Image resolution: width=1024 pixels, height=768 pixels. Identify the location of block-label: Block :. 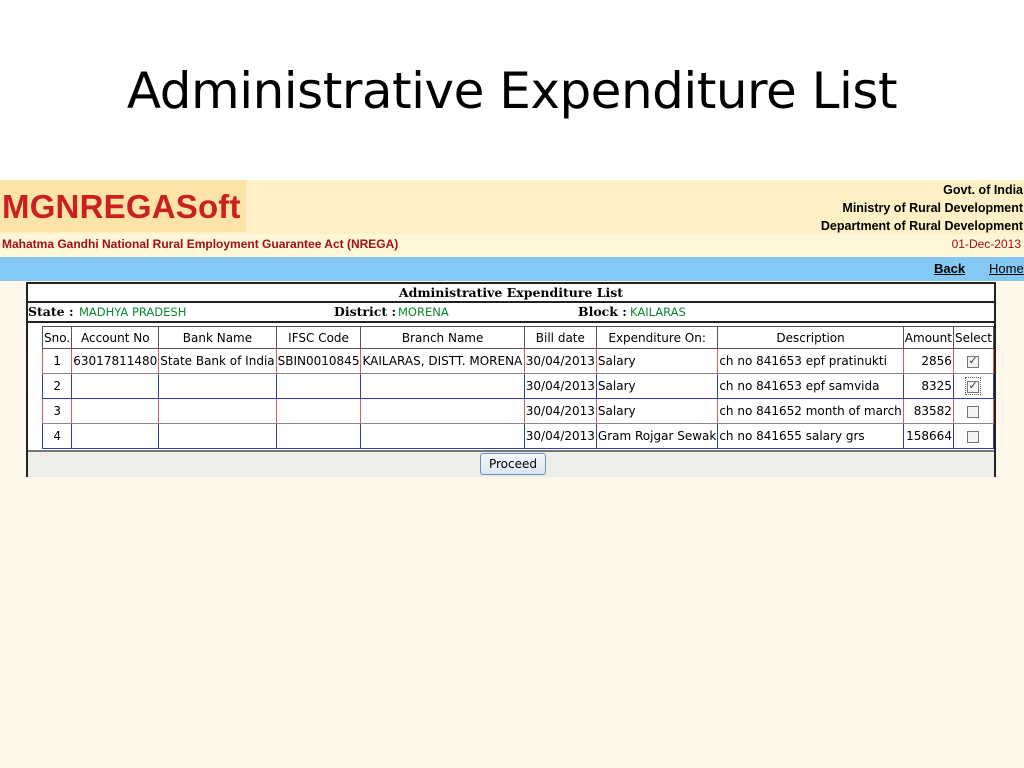
(602, 311).